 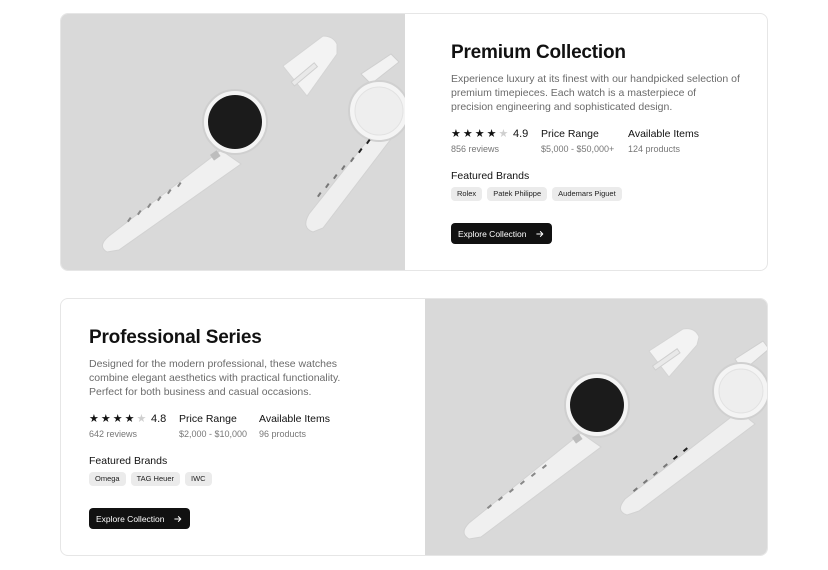 What do you see at coordinates (654, 149) in the screenshot?
I see `availability-value: 124 products` at bounding box center [654, 149].